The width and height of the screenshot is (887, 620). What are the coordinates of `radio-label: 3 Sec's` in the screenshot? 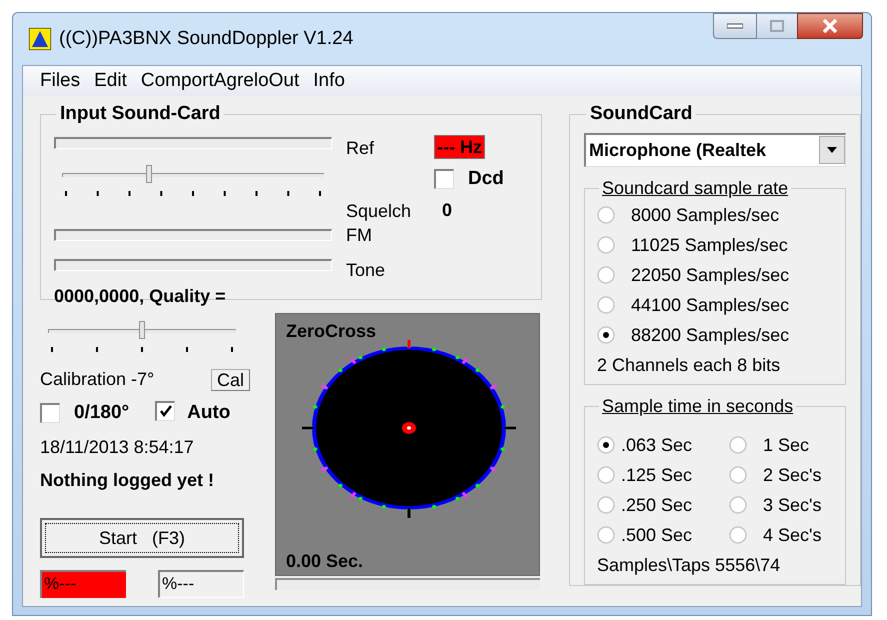 It's located at (792, 505).